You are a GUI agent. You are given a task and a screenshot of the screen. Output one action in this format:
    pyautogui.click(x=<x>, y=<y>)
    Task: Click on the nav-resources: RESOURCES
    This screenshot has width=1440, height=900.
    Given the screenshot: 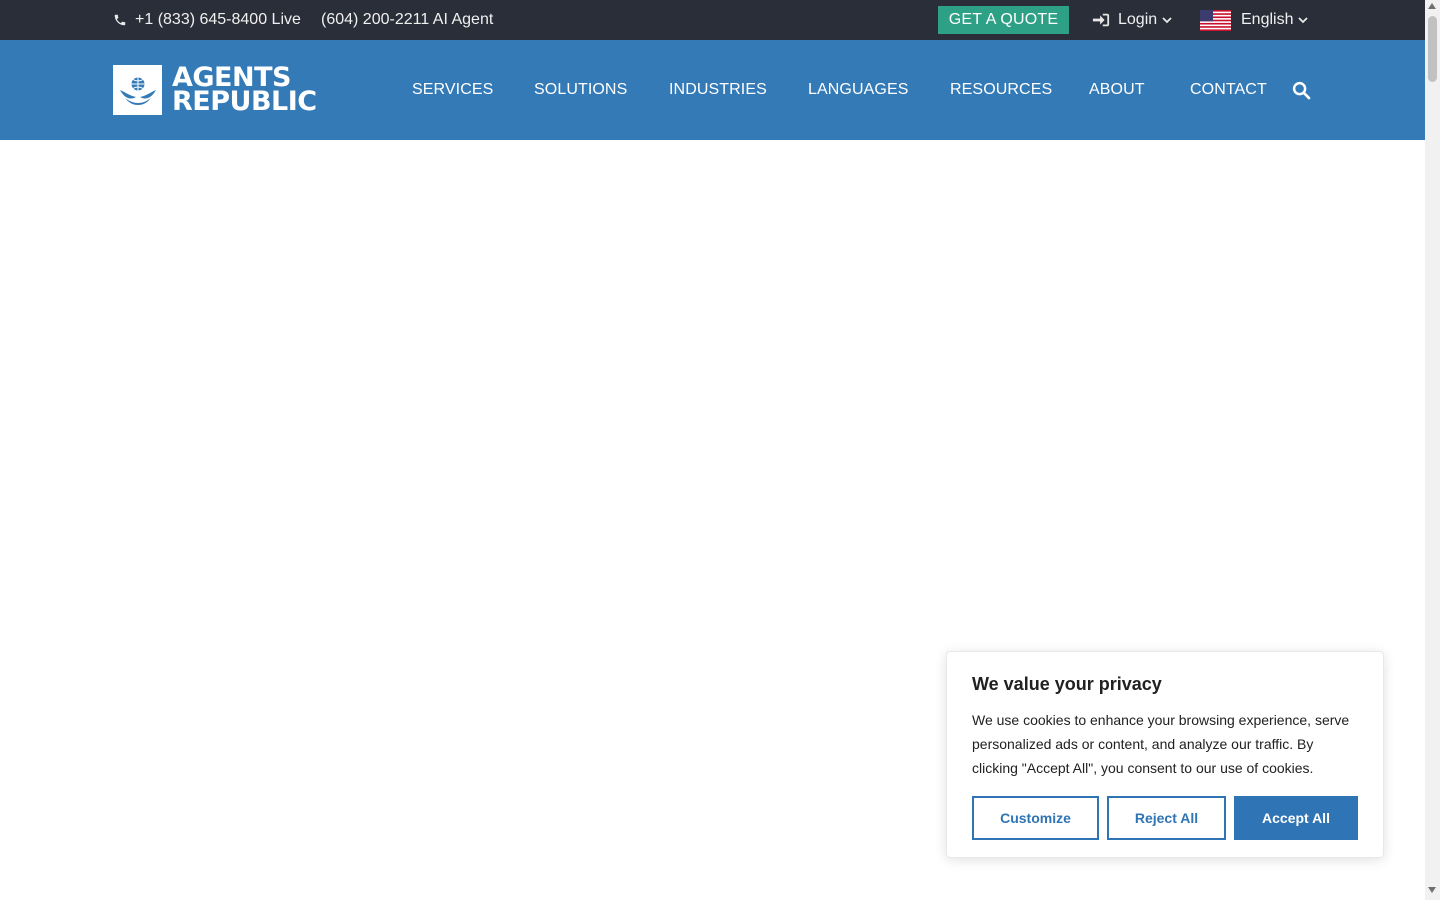 What is the action you would take?
    pyautogui.click(x=1001, y=90)
    